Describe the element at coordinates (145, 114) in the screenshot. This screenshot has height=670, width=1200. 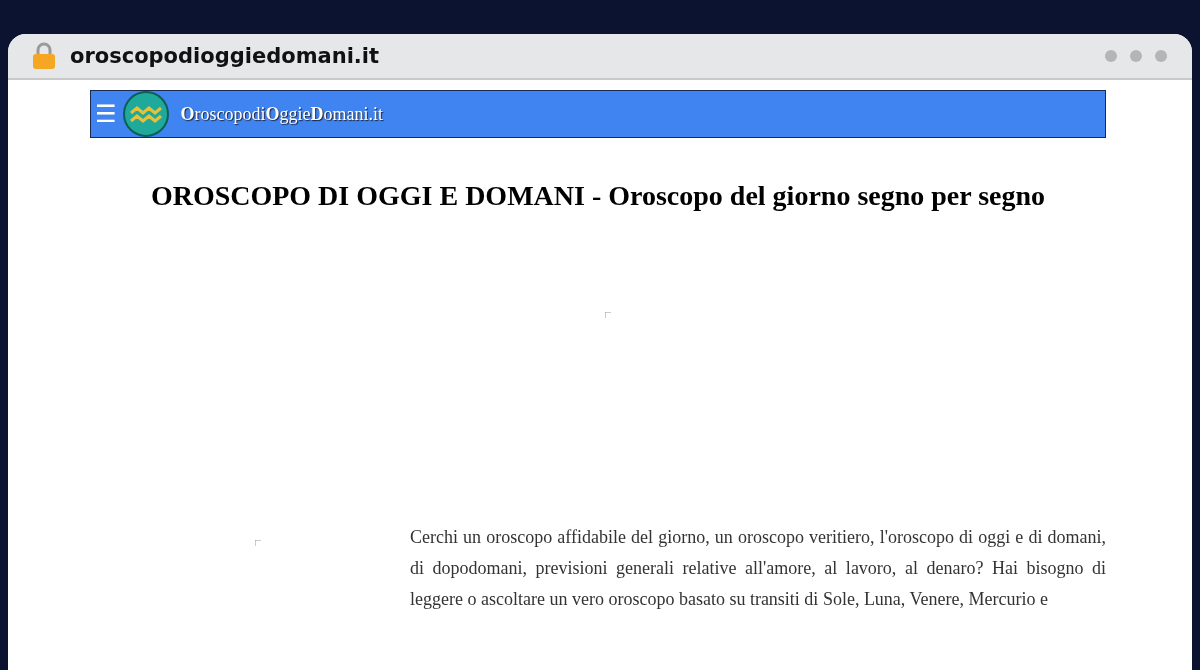
I see `logo-icon` at that location.